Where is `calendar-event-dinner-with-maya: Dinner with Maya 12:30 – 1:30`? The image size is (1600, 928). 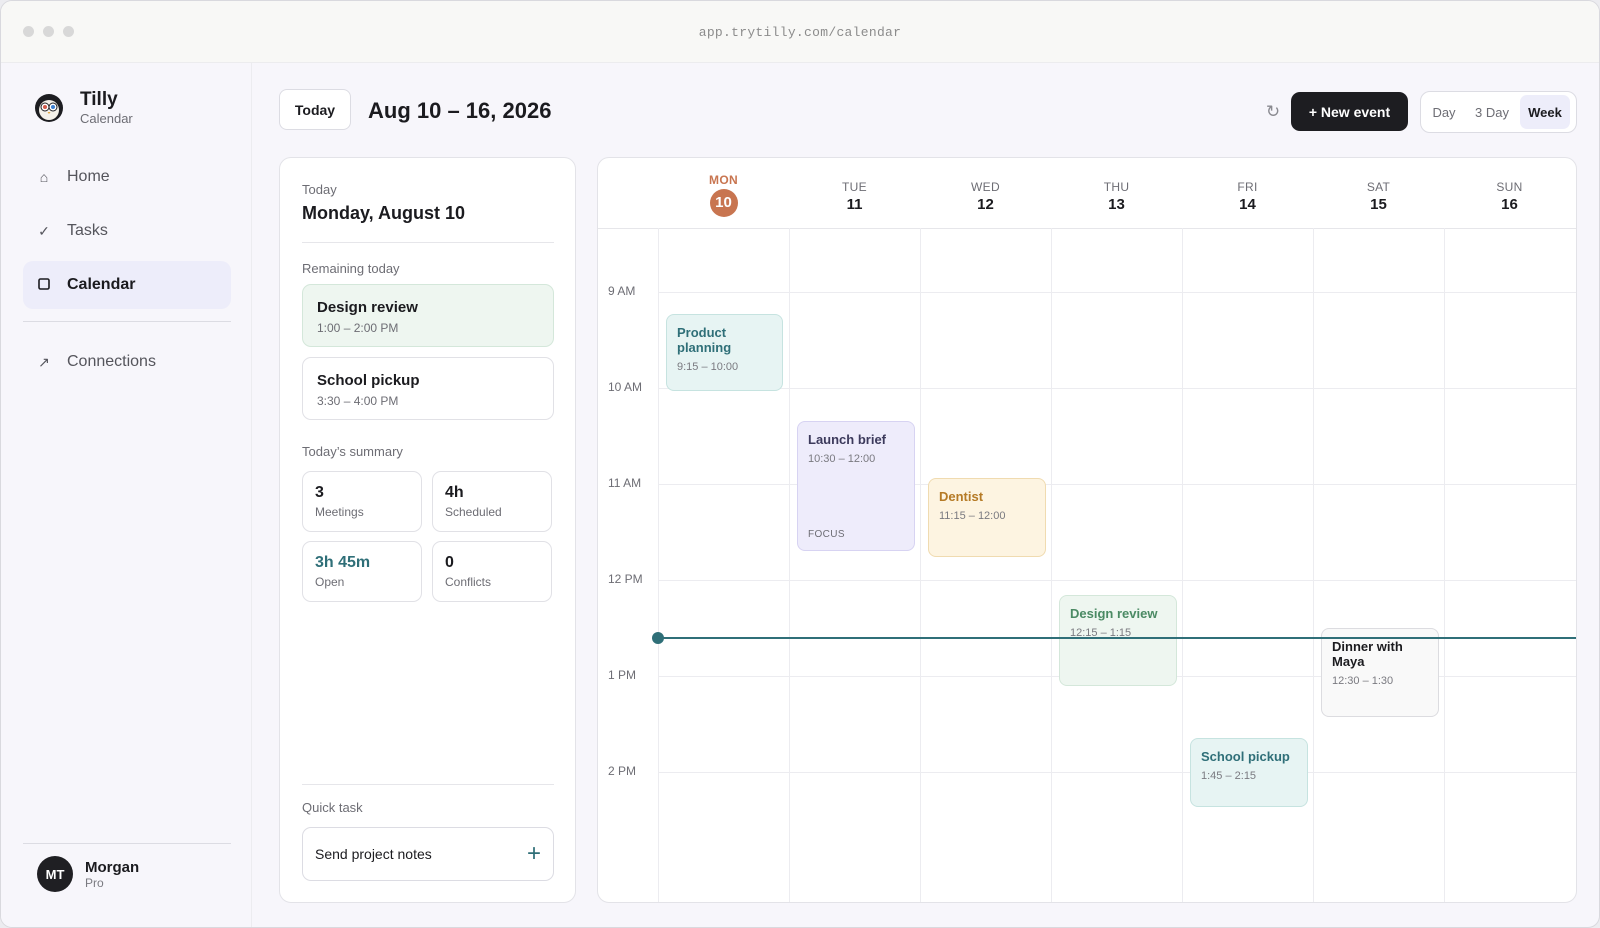 calendar-event-dinner-with-maya: Dinner with Maya 12:30 – 1:30 is located at coordinates (1380, 672).